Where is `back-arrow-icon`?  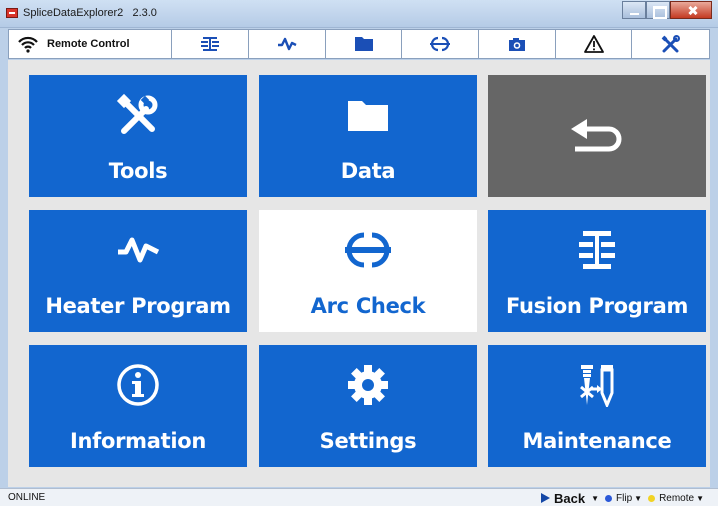 back-arrow-icon is located at coordinates (596, 135).